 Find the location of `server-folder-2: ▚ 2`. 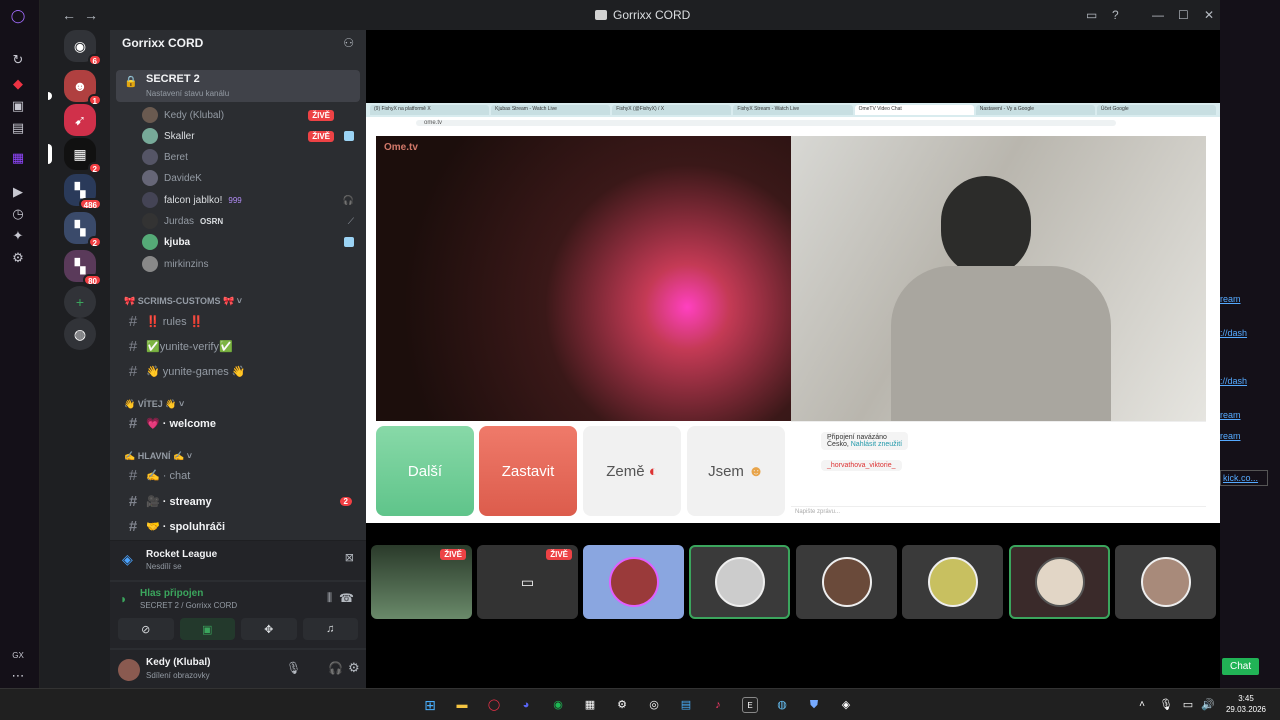

server-folder-2: ▚ 2 is located at coordinates (83, 230).